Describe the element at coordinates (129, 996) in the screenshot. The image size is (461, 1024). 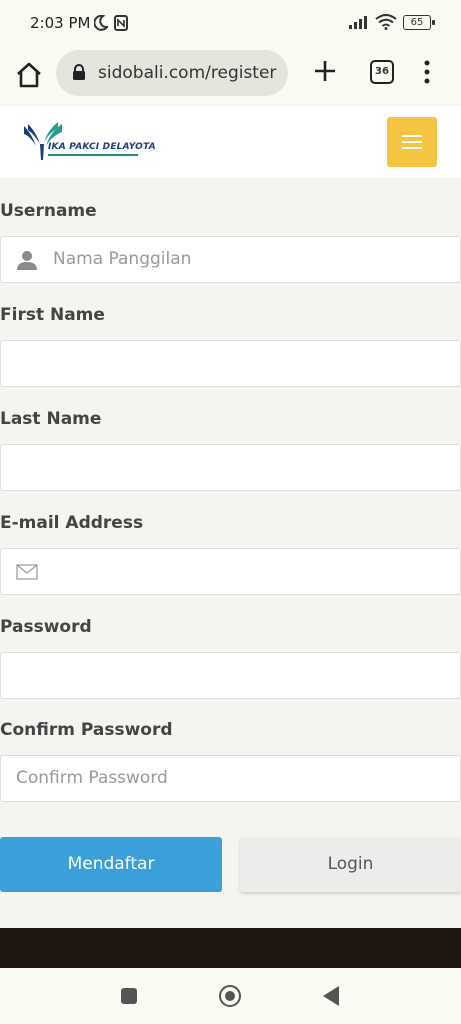
I see `recent-apps-icon` at that location.